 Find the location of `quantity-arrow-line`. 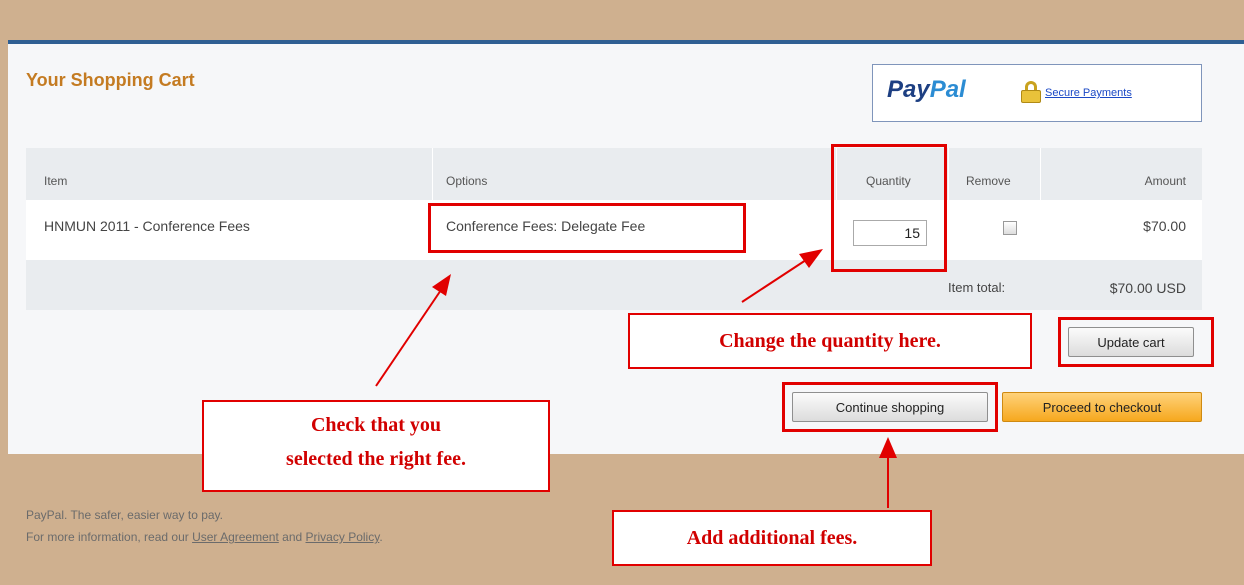

quantity-arrow-line is located at coordinates (774, 281).